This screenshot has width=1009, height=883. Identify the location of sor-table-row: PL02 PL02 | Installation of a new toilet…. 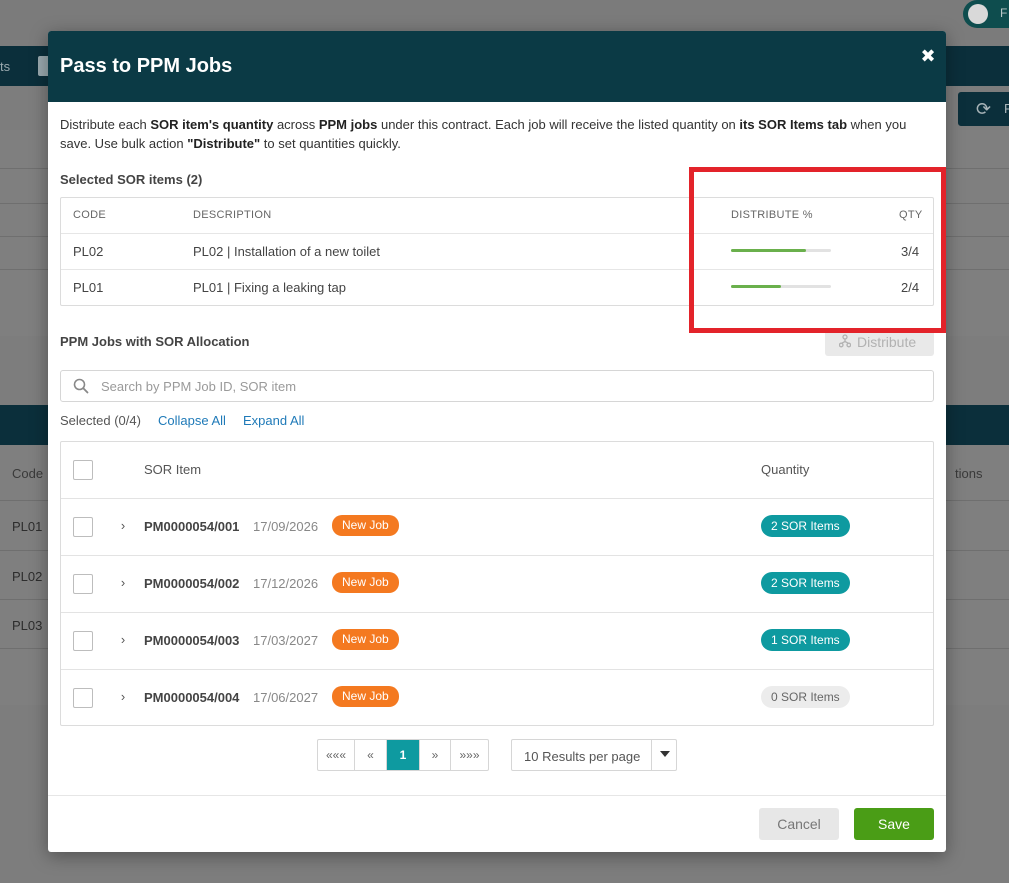
(497, 251).